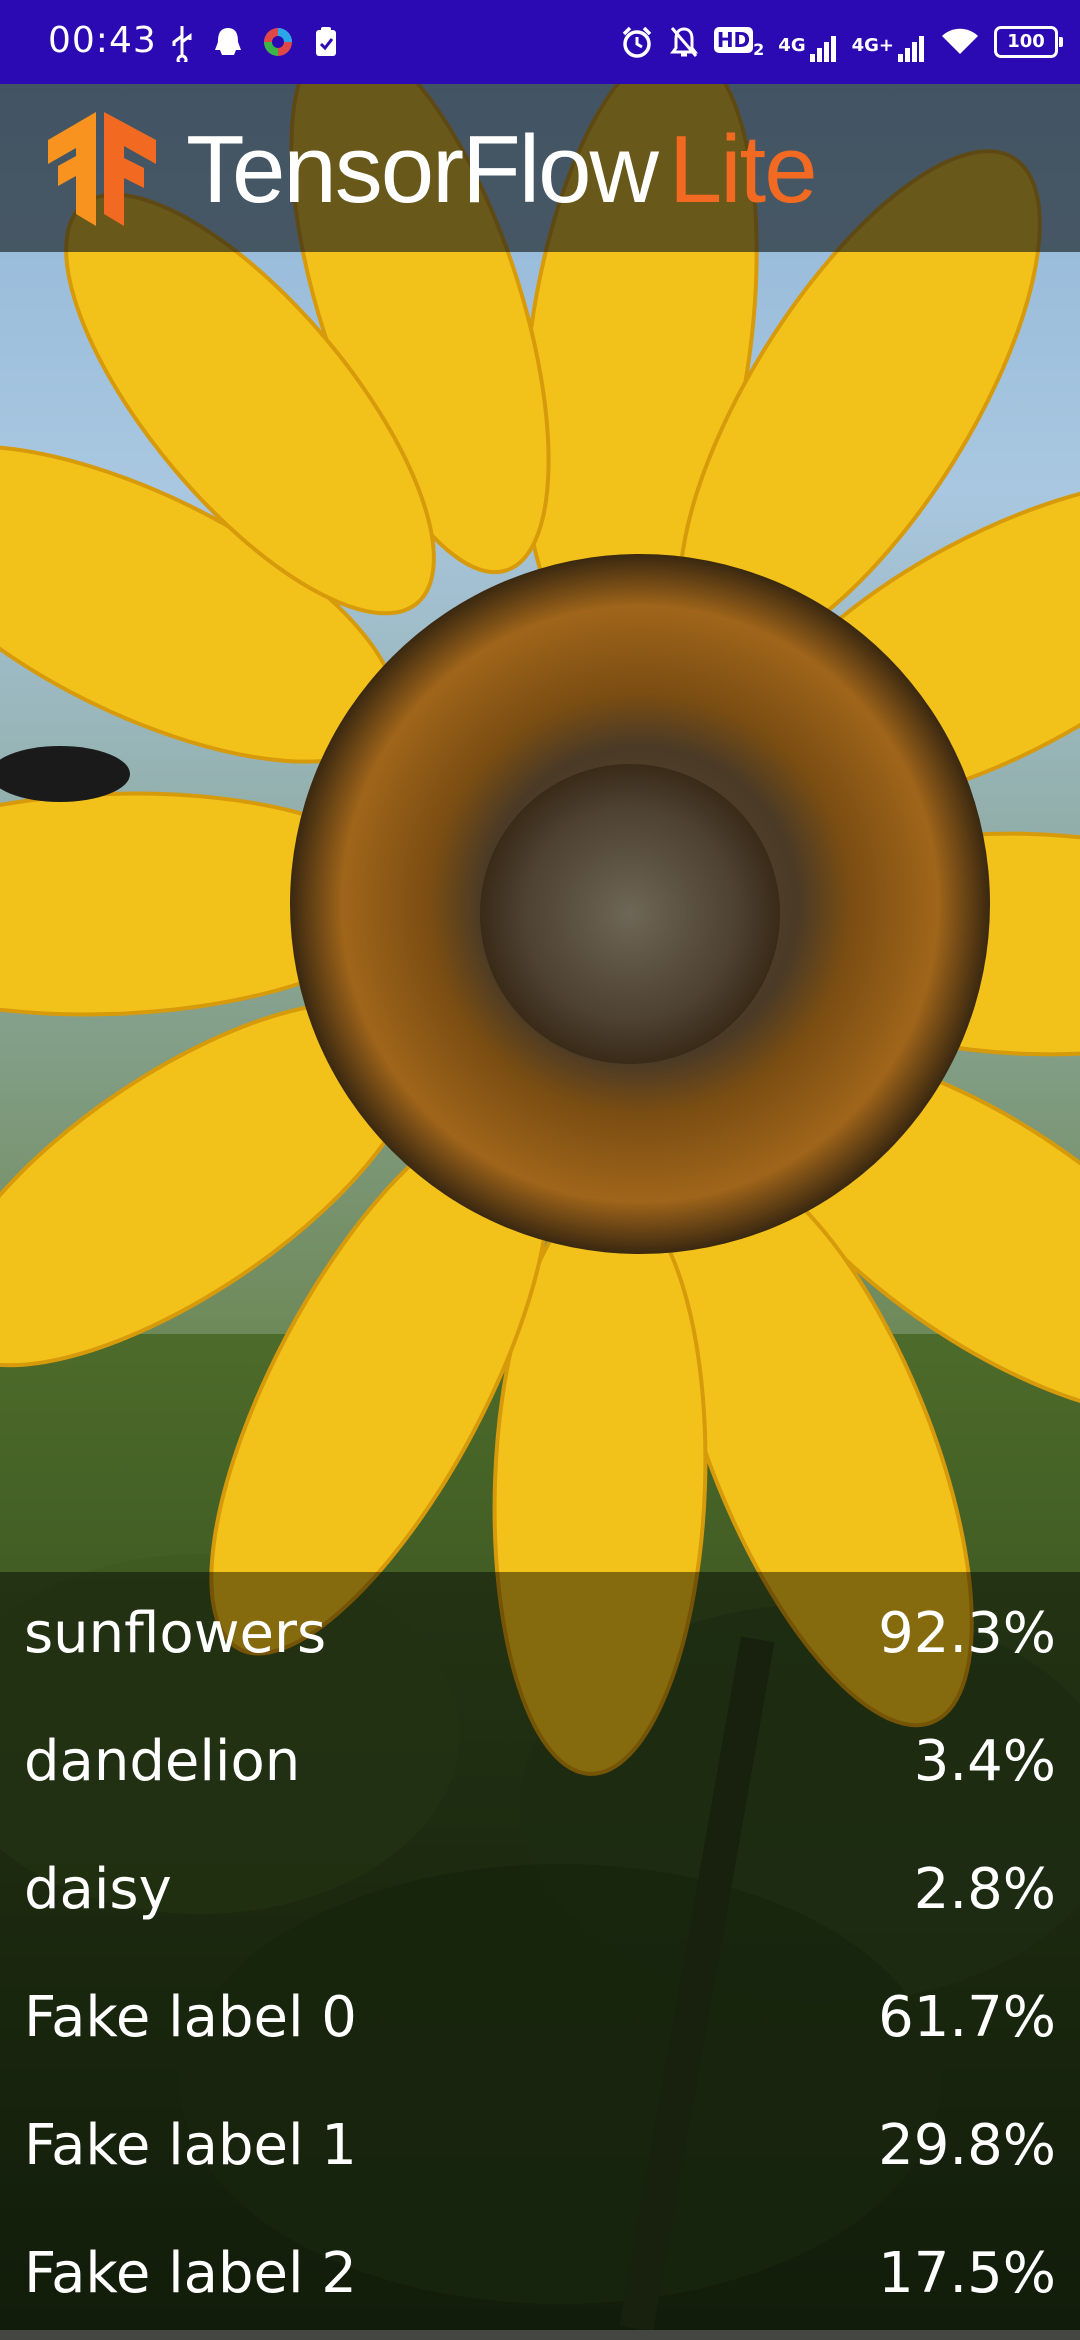 This screenshot has height=2340, width=1080. Describe the element at coordinates (540, 42) in the screenshot. I see `status-bar: 00:43 HD 2 4G 4G+ 100` at that location.